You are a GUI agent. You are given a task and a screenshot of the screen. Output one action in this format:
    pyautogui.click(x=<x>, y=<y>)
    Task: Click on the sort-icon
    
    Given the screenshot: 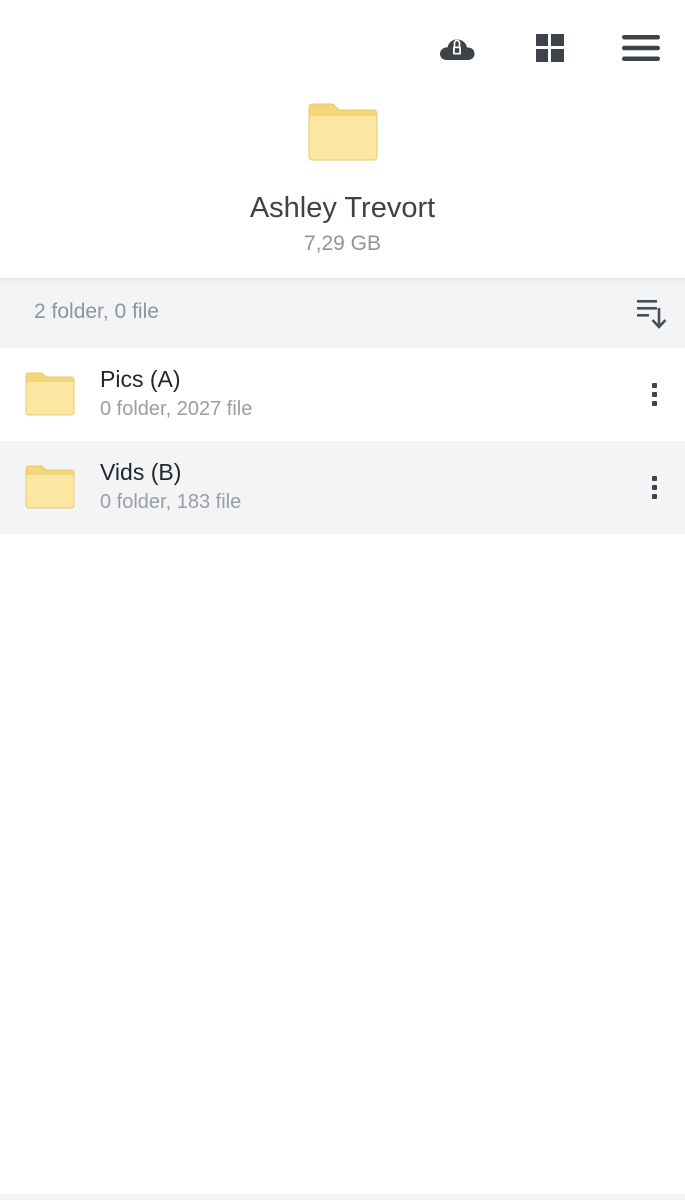 What is the action you would take?
    pyautogui.click(x=650, y=314)
    